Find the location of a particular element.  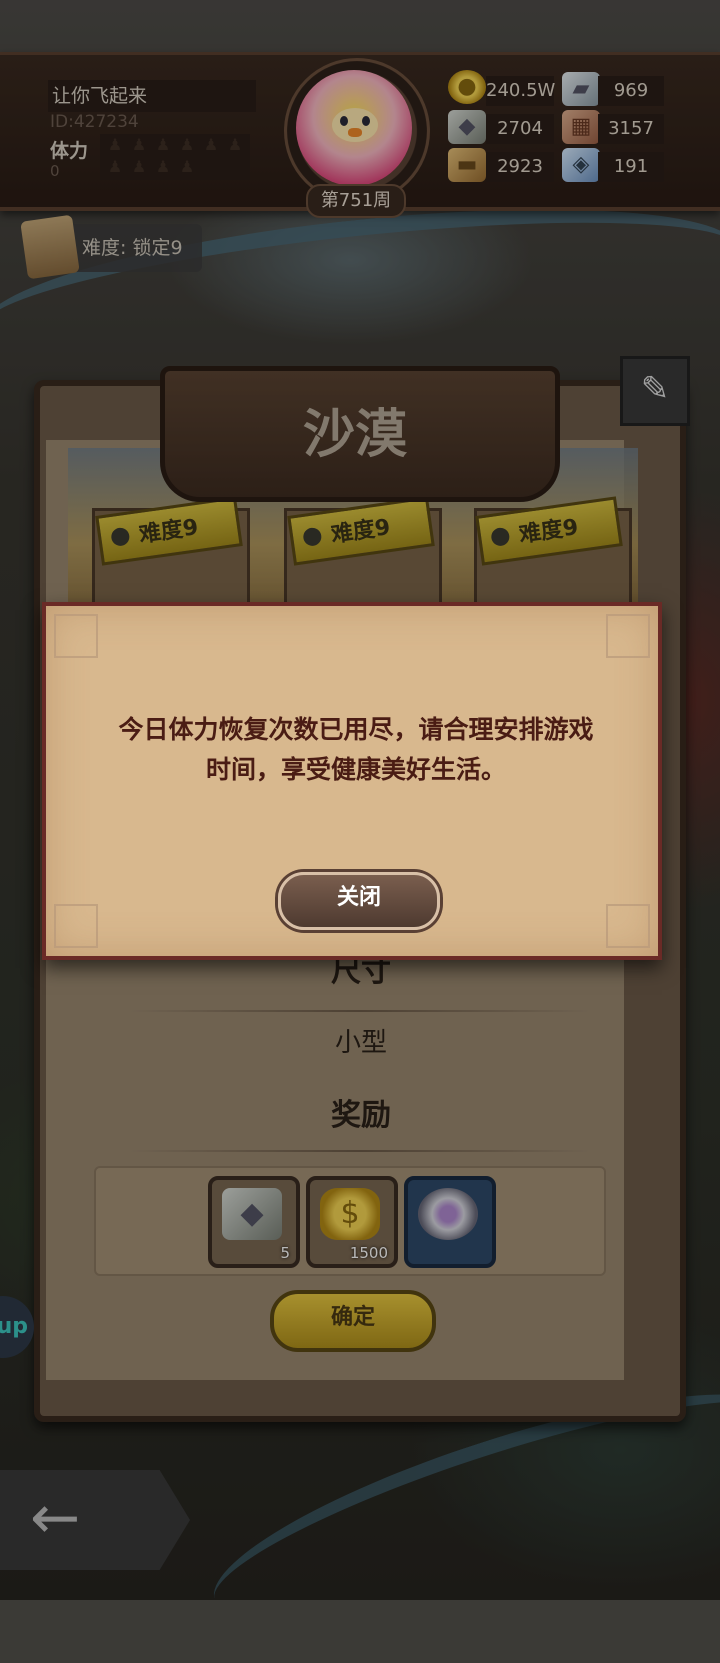

dialog-message-line: 时间，享受健康美好生活。 is located at coordinates (355, 769).